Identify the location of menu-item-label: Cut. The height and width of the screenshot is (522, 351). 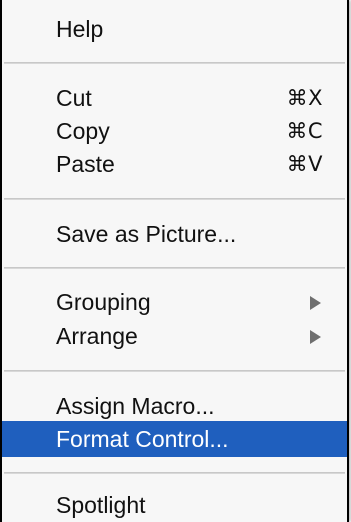
(74, 98).